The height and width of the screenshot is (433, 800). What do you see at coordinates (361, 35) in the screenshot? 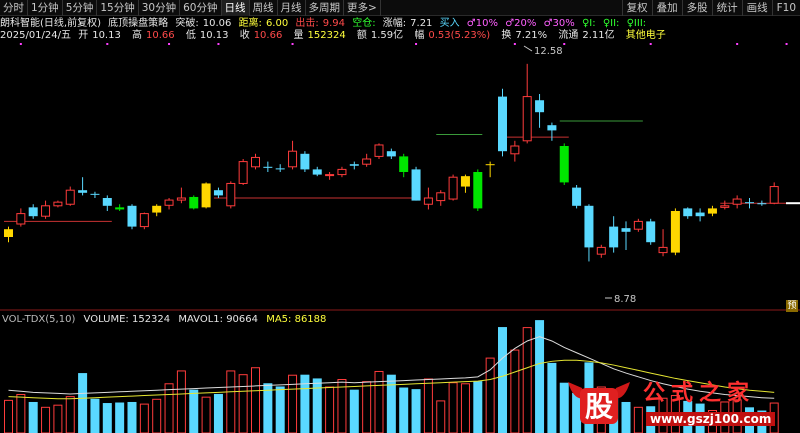
I see `amount-label: 额` at bounding box center [361, 35].